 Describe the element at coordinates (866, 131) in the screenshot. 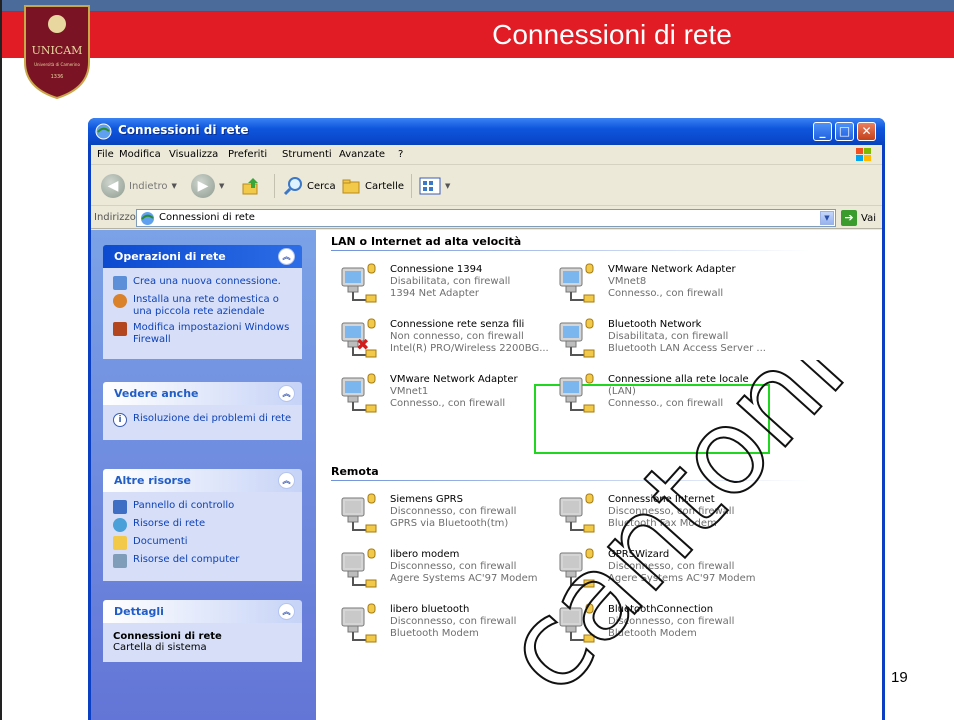

I see `close-button: ✕` at that location.